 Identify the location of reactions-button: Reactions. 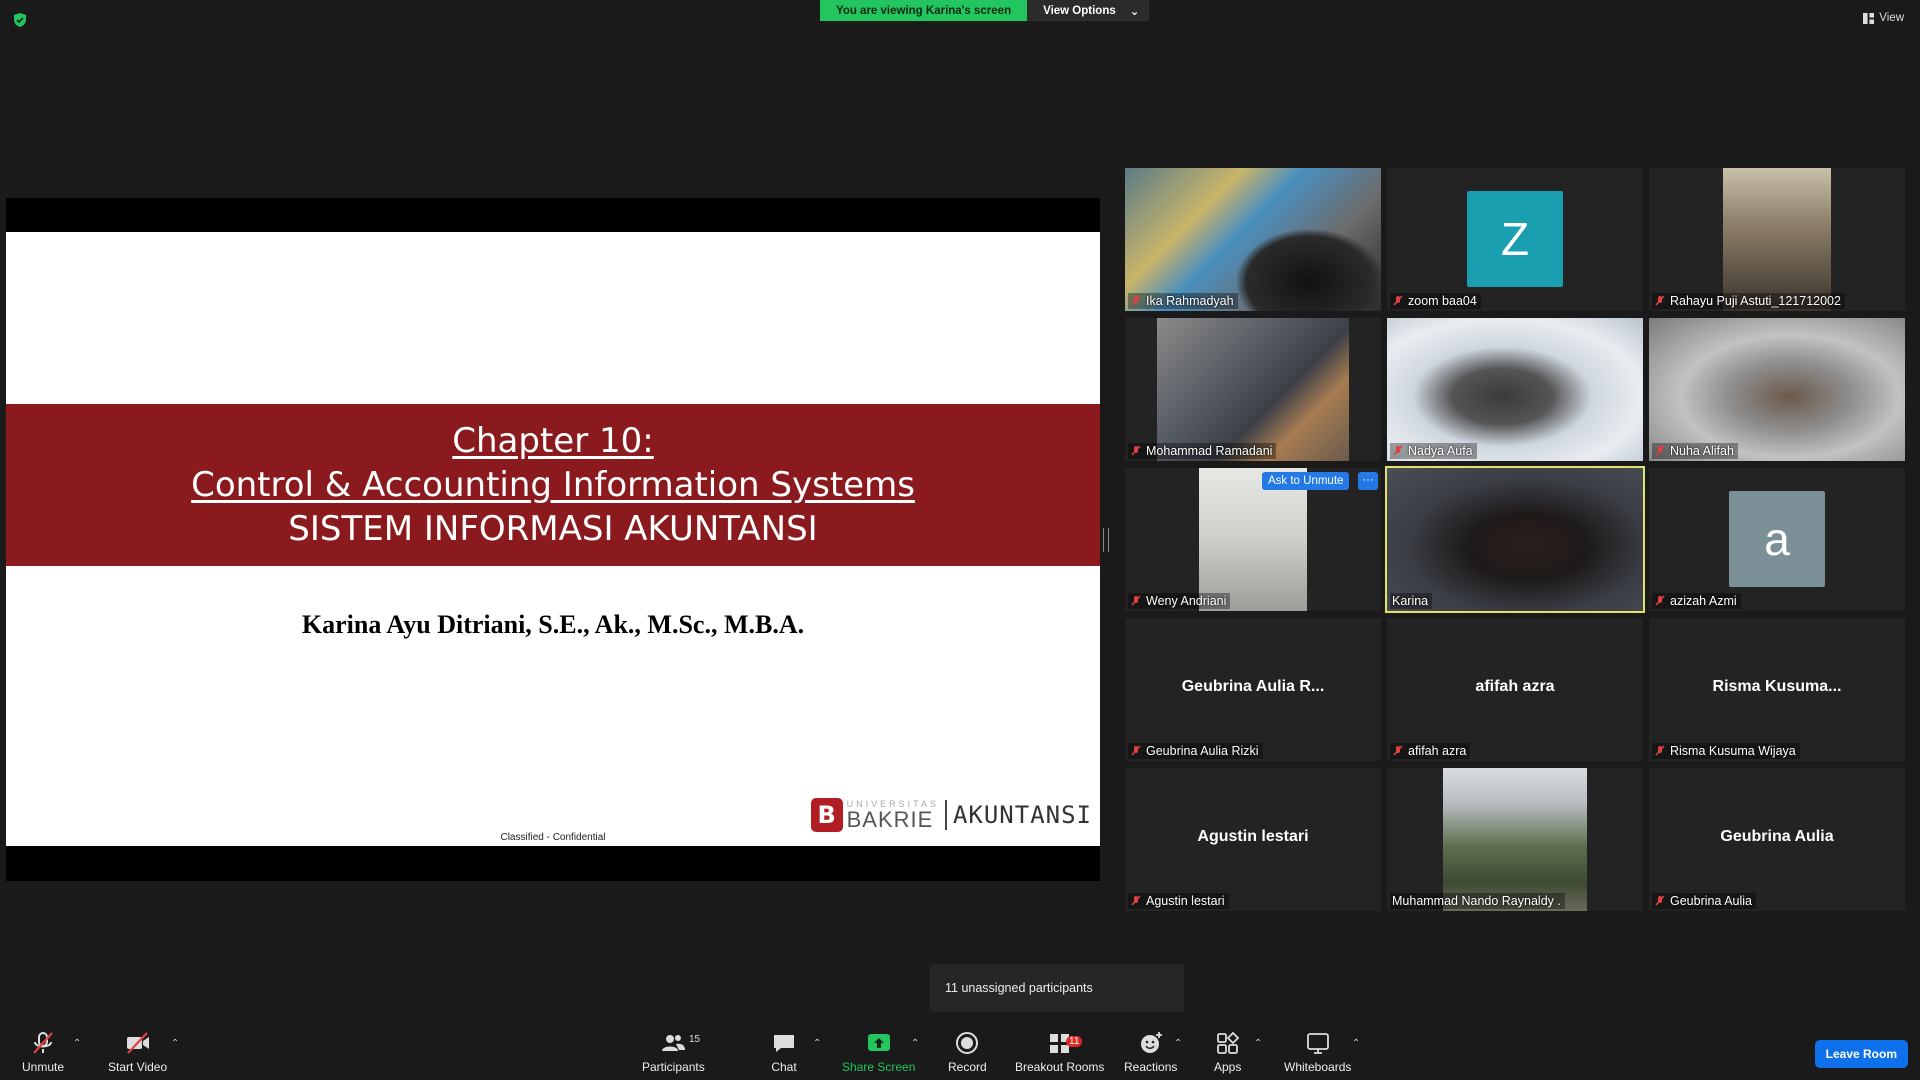
(1150, 1052).